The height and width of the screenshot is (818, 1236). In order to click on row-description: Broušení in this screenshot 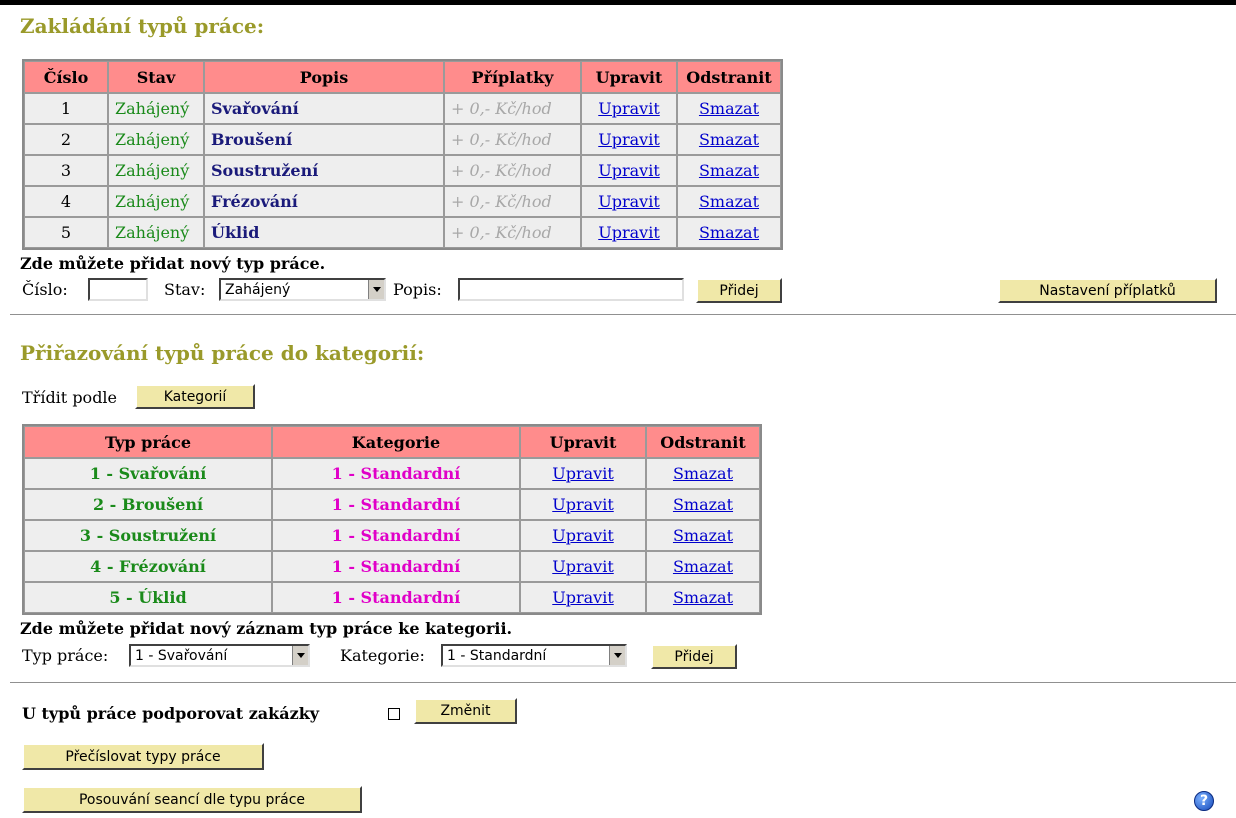, I will do `click(324, 139)`.